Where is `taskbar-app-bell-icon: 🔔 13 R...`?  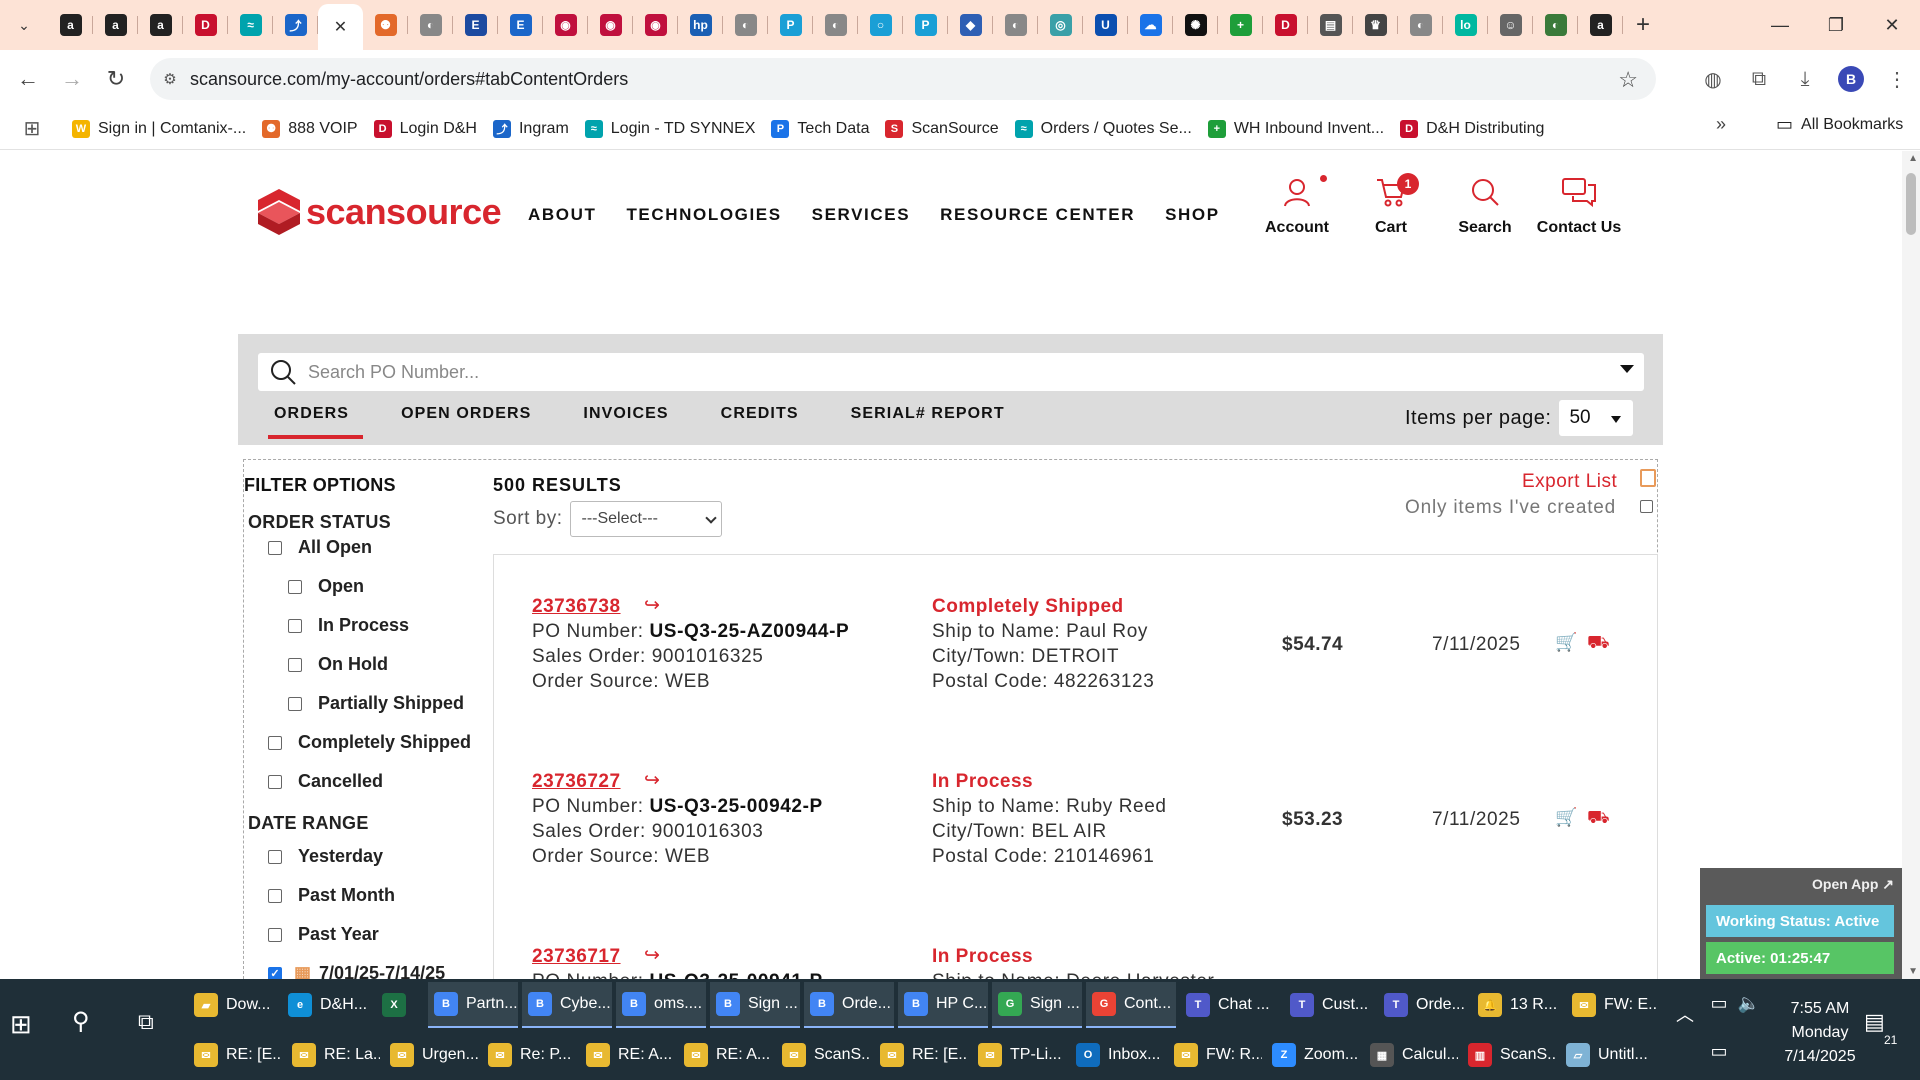
taskbar-app-bell-icon: 🔔 13 R... is located at coordinates (1517, 1005).